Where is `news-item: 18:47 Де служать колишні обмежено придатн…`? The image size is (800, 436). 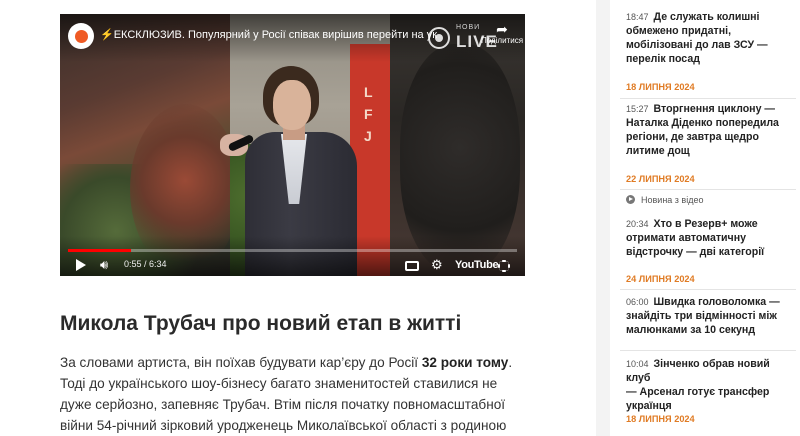
news-item: 18:47 Де служать колишні обмежено придатн… is located at coordinates (711, 38).